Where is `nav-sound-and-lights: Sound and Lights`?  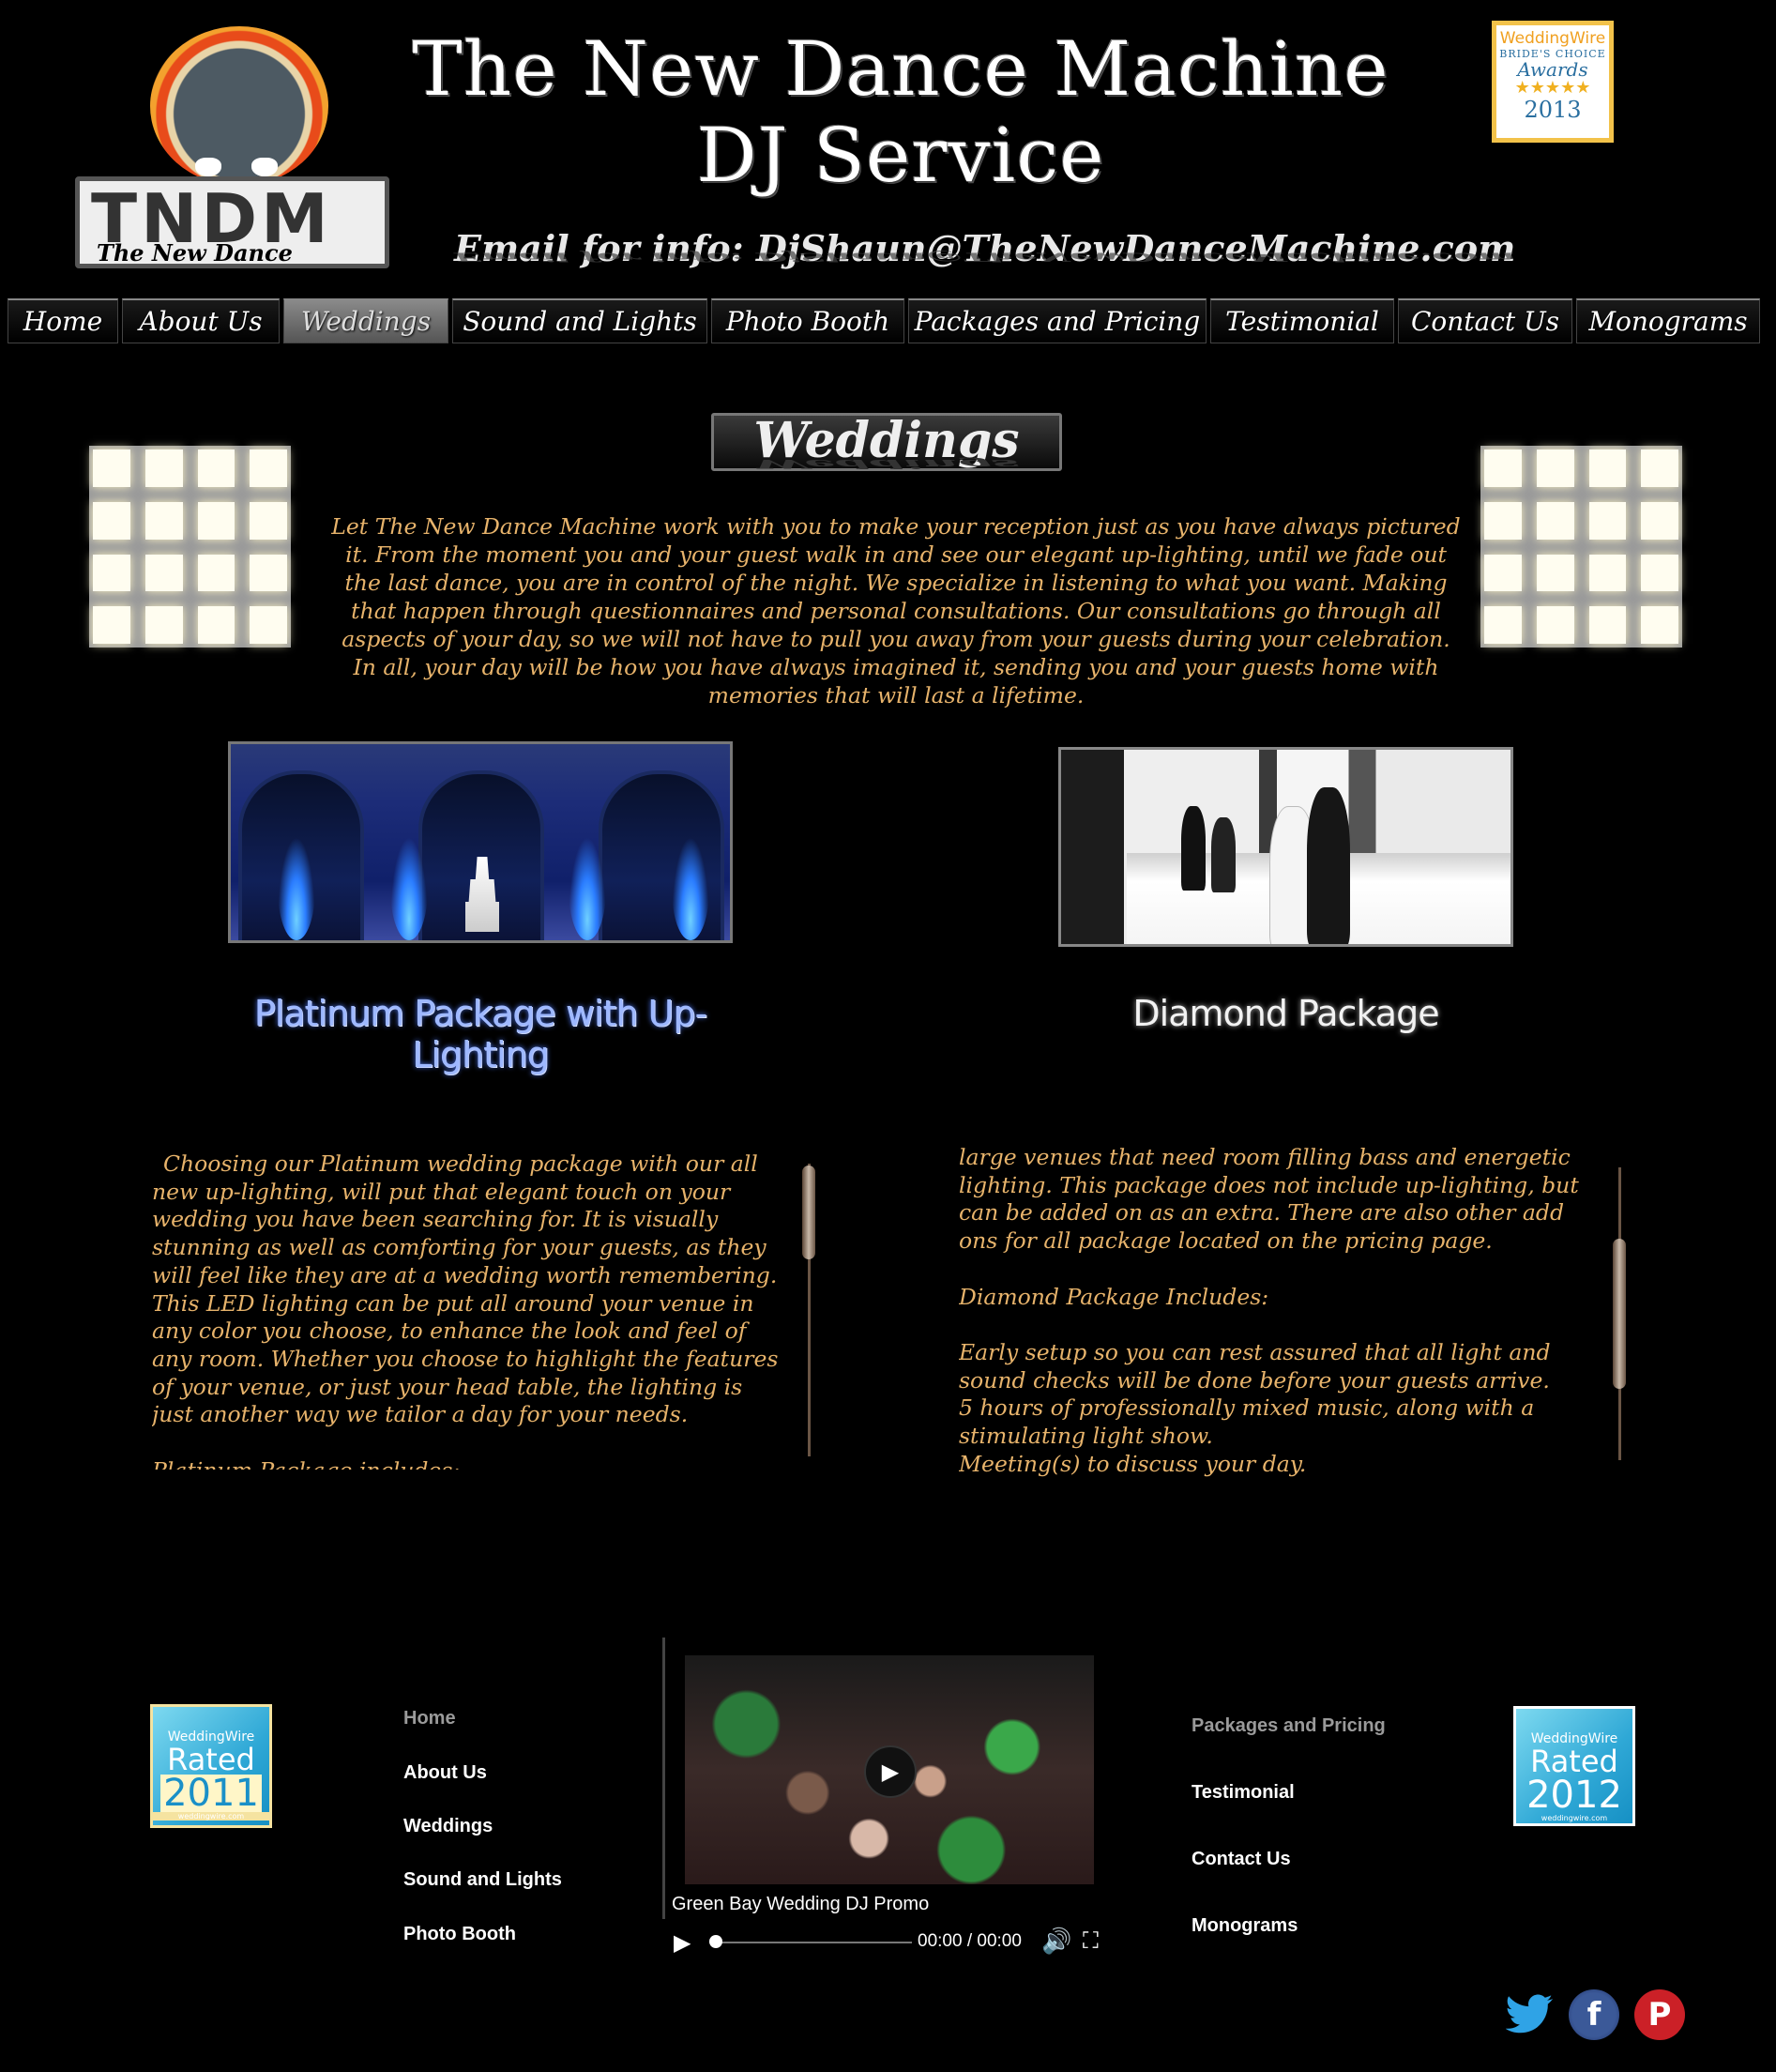 nav-sound-and-lights: Sound and Lights is located at coordinates (579, 320).